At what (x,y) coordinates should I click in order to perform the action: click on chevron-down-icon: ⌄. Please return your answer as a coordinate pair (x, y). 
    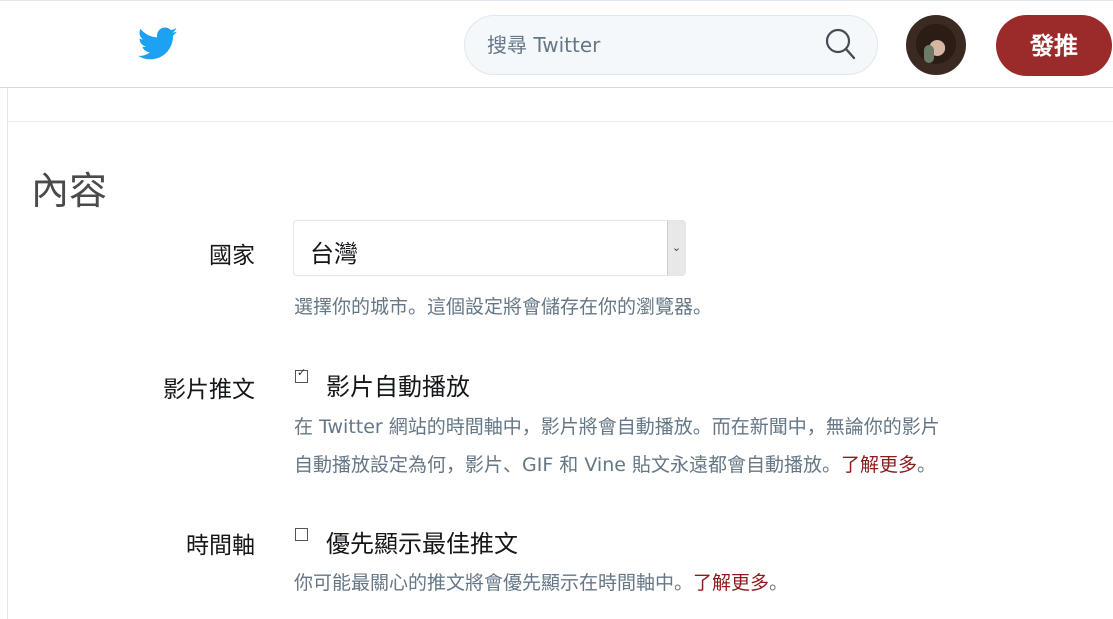
    Looking at the image, I should click on (676, 248).